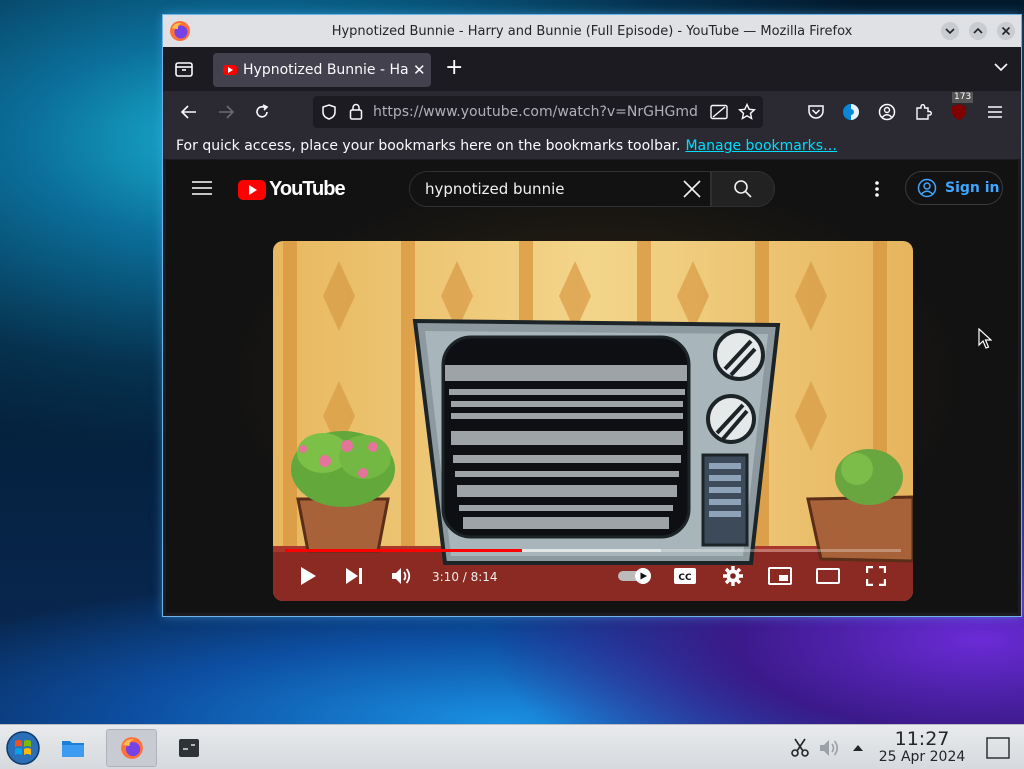 This screenshot has width=1024, height=769. Describe the element at coordinates (985, 338) in the screenshot. I see `mouse-cursor-icon` at that location.